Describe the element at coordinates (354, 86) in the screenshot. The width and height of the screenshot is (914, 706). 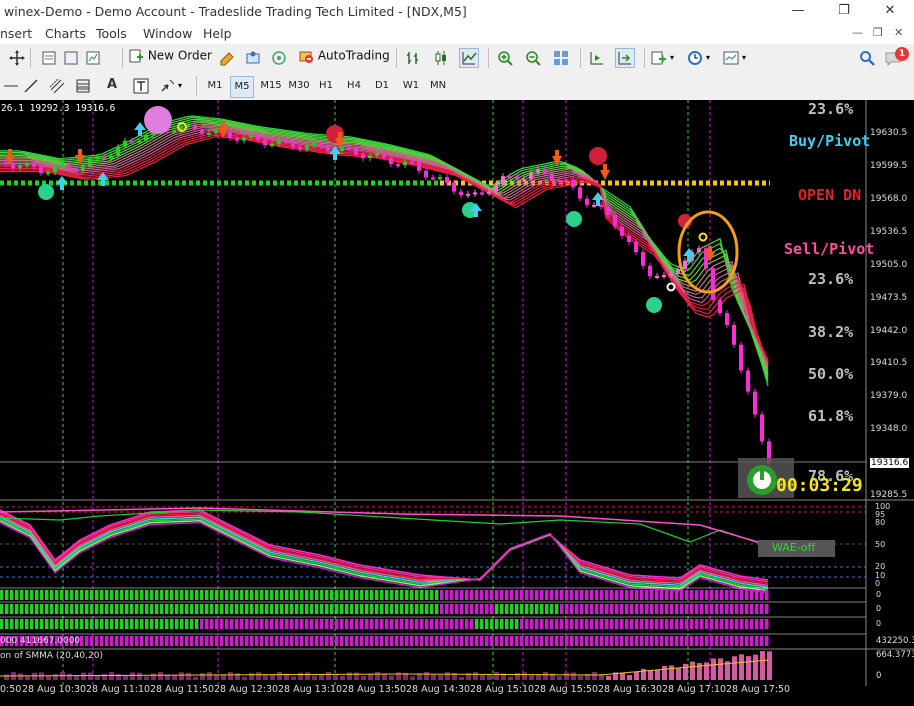
I see `timeframe-h4: H4` at that location.